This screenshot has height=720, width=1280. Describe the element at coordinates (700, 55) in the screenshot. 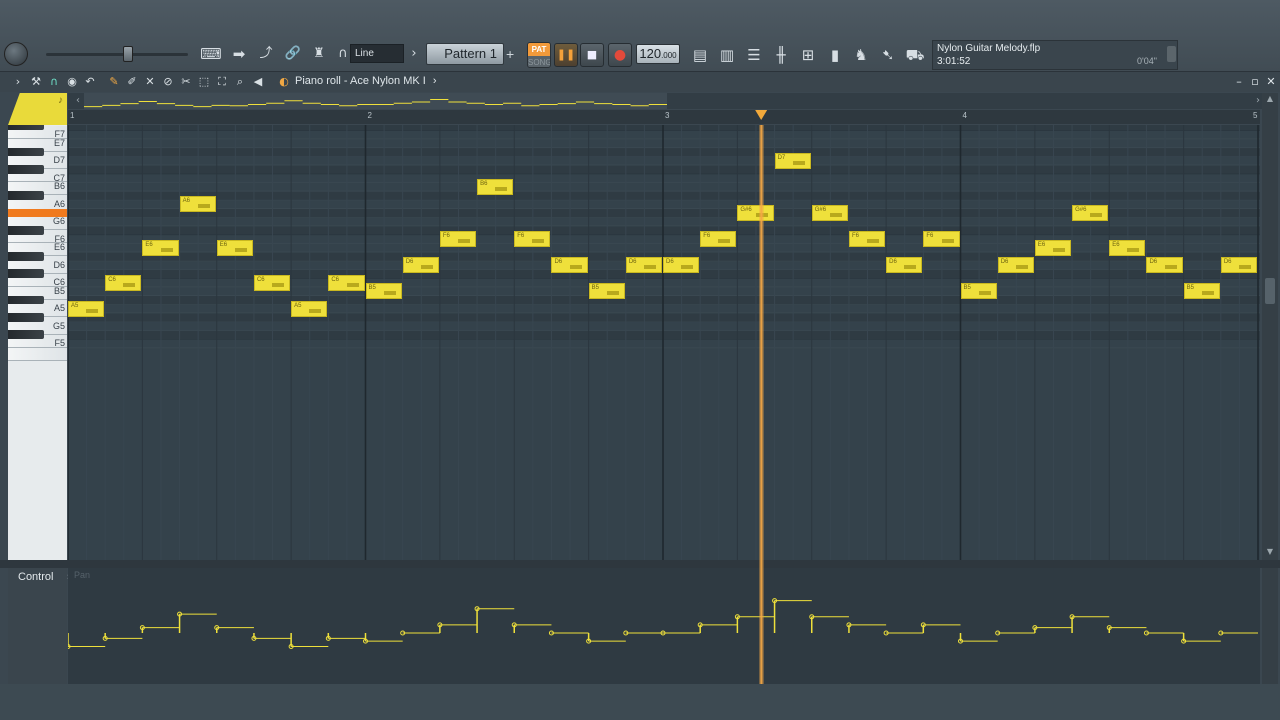

I see `playlist-icon: ▤` at that location.